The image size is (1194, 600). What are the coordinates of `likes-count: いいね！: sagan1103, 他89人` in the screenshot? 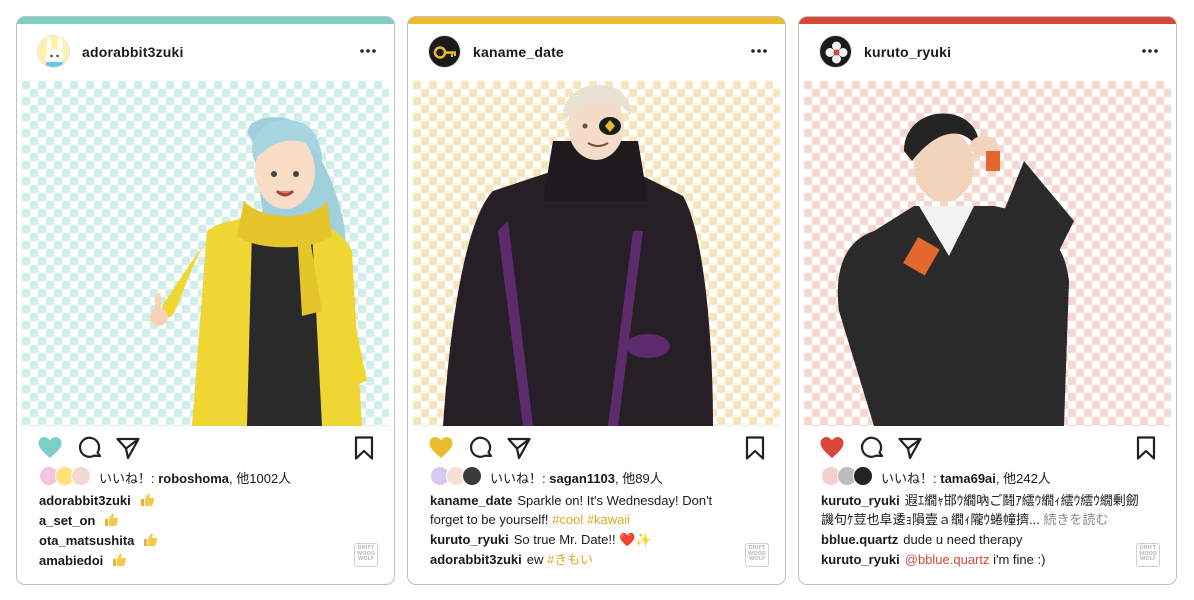 It's located at (576, 477).